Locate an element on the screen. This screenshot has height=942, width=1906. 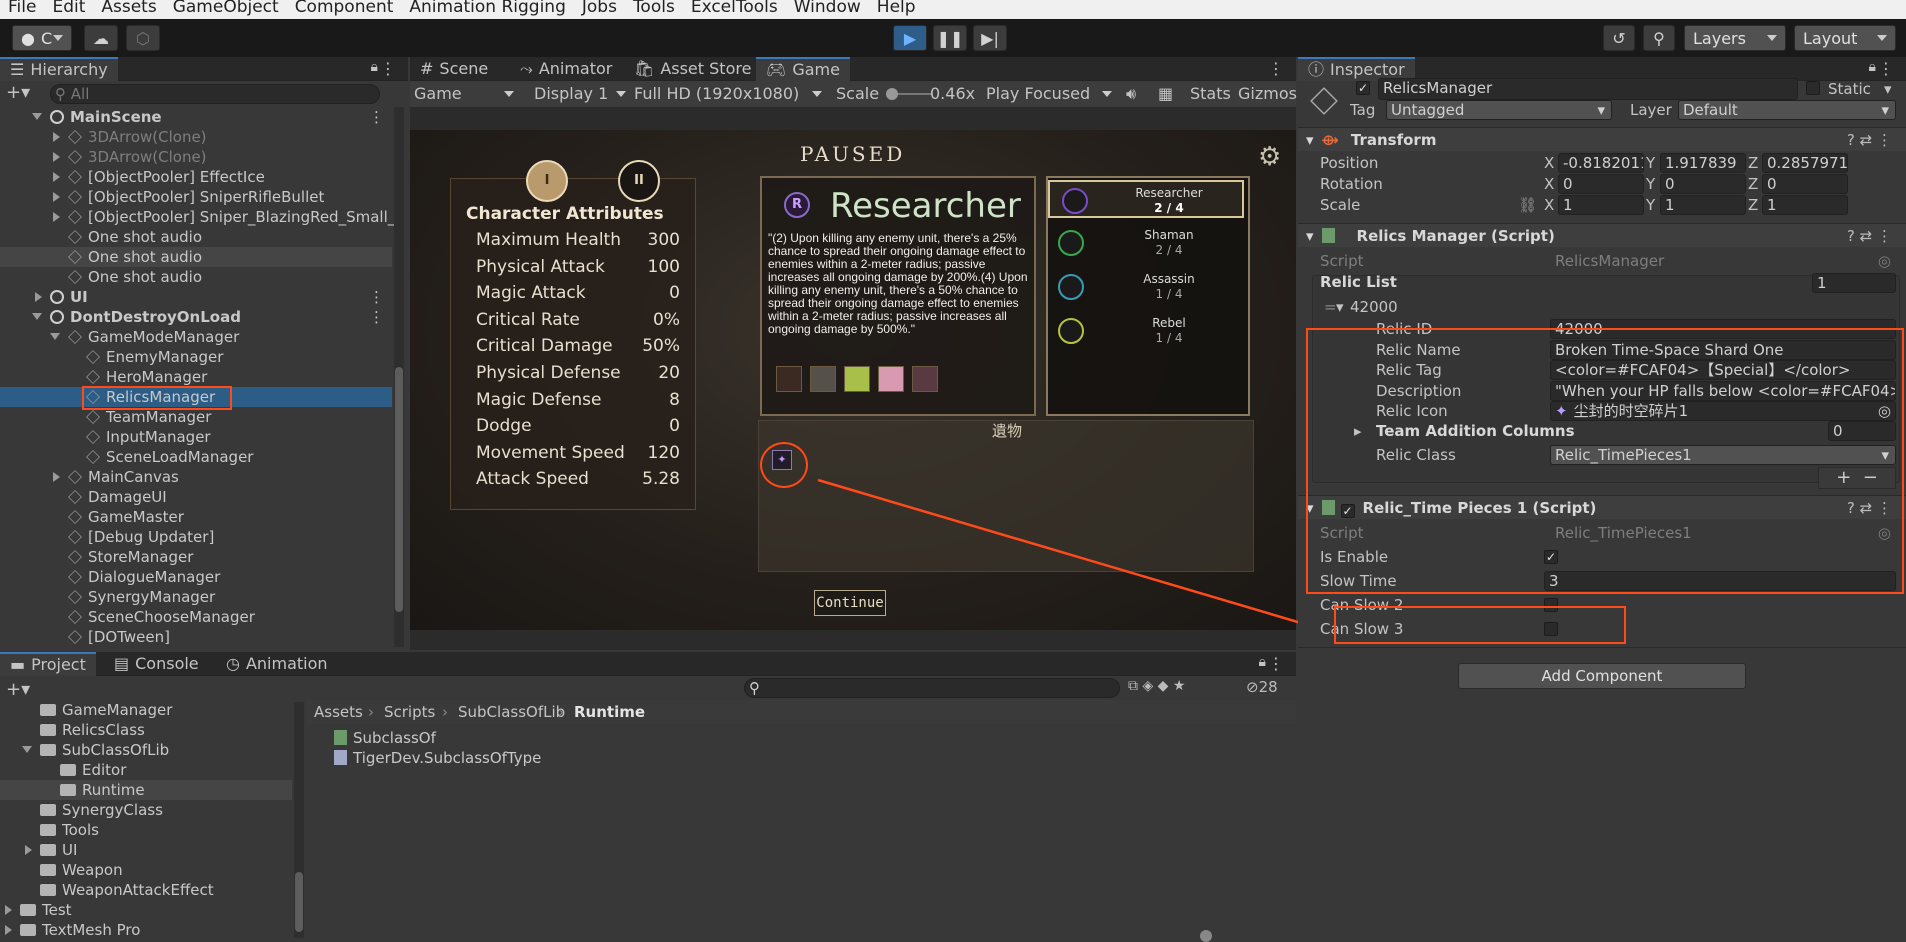
relic-field-row: Relic Name Broken Time-Space Shard One is located at coordinates (1602, 349).